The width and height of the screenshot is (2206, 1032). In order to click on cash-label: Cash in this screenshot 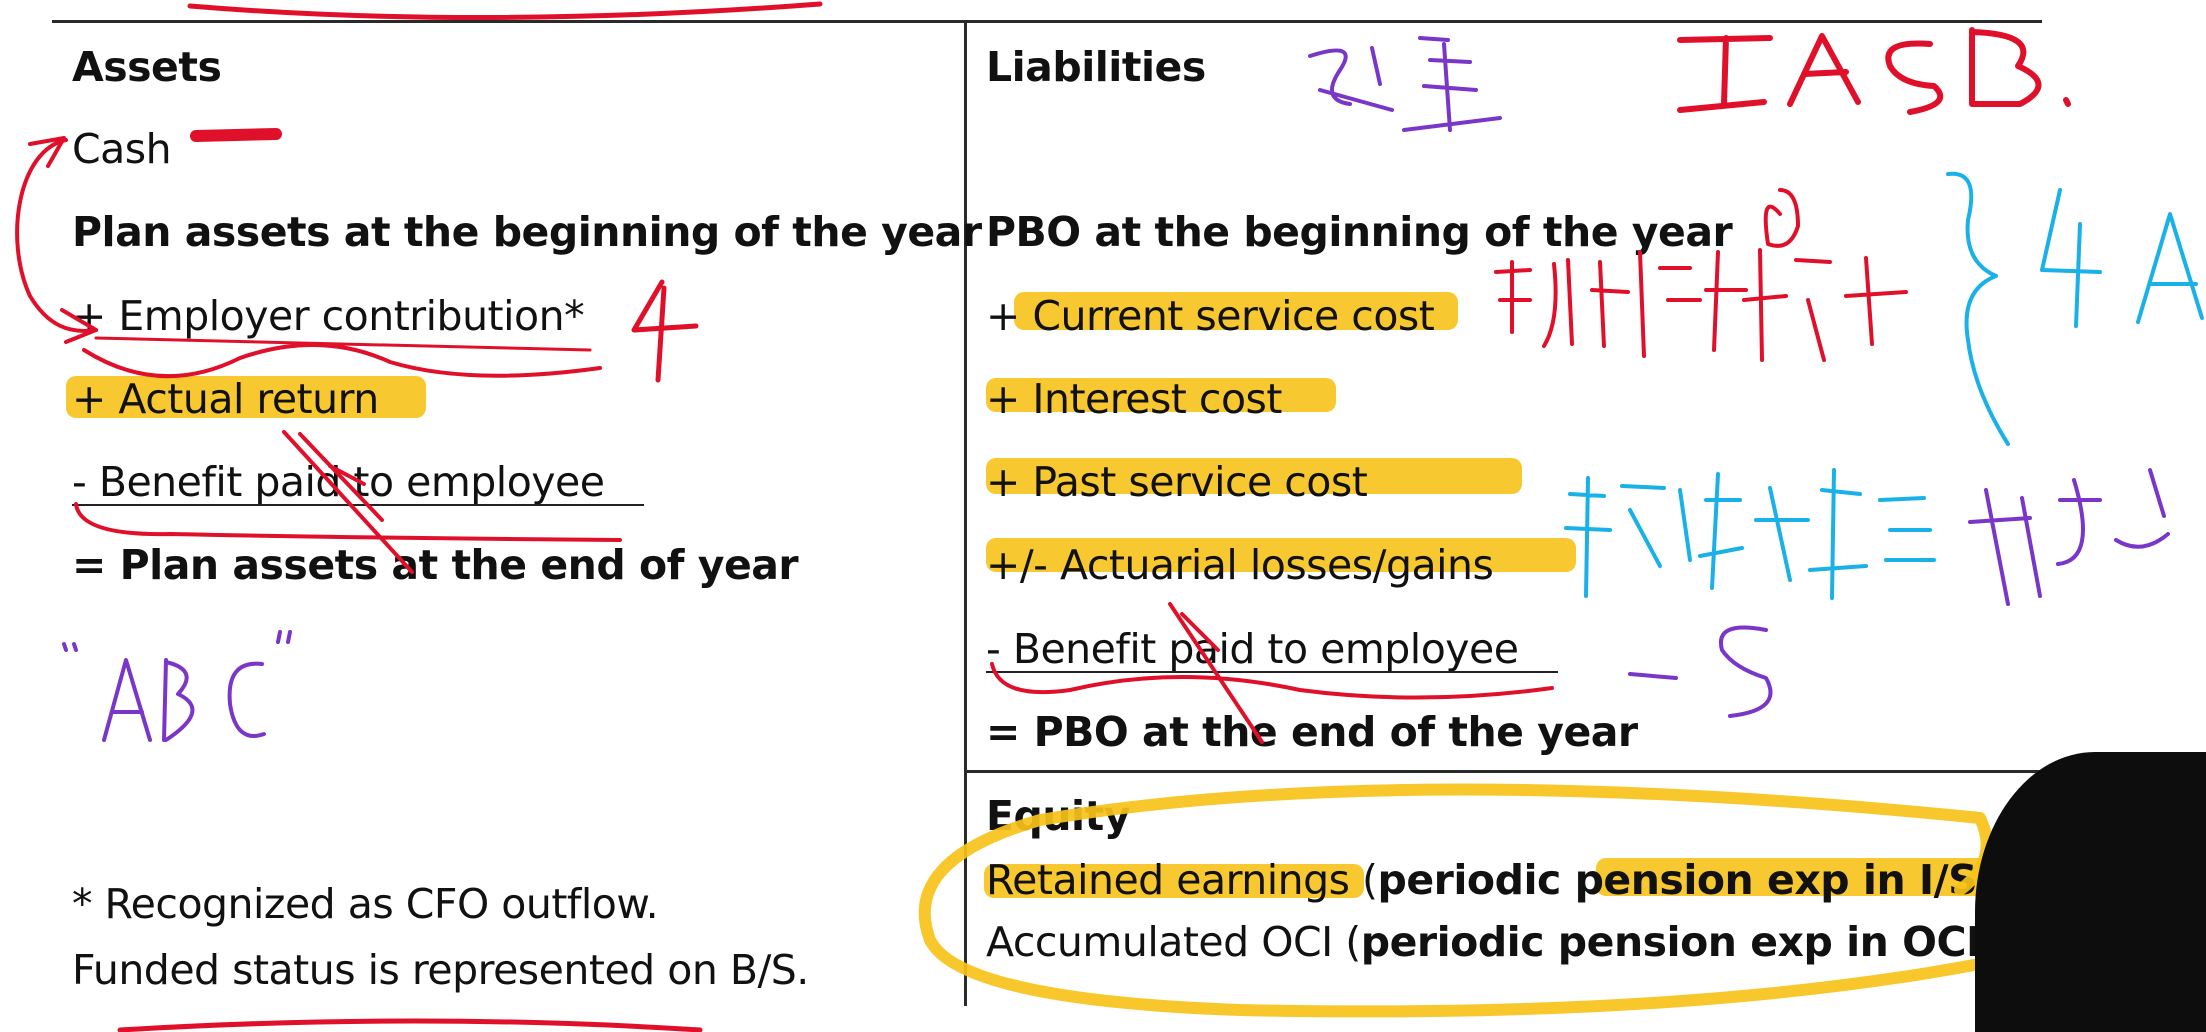, I will do `click(122, 149)`.